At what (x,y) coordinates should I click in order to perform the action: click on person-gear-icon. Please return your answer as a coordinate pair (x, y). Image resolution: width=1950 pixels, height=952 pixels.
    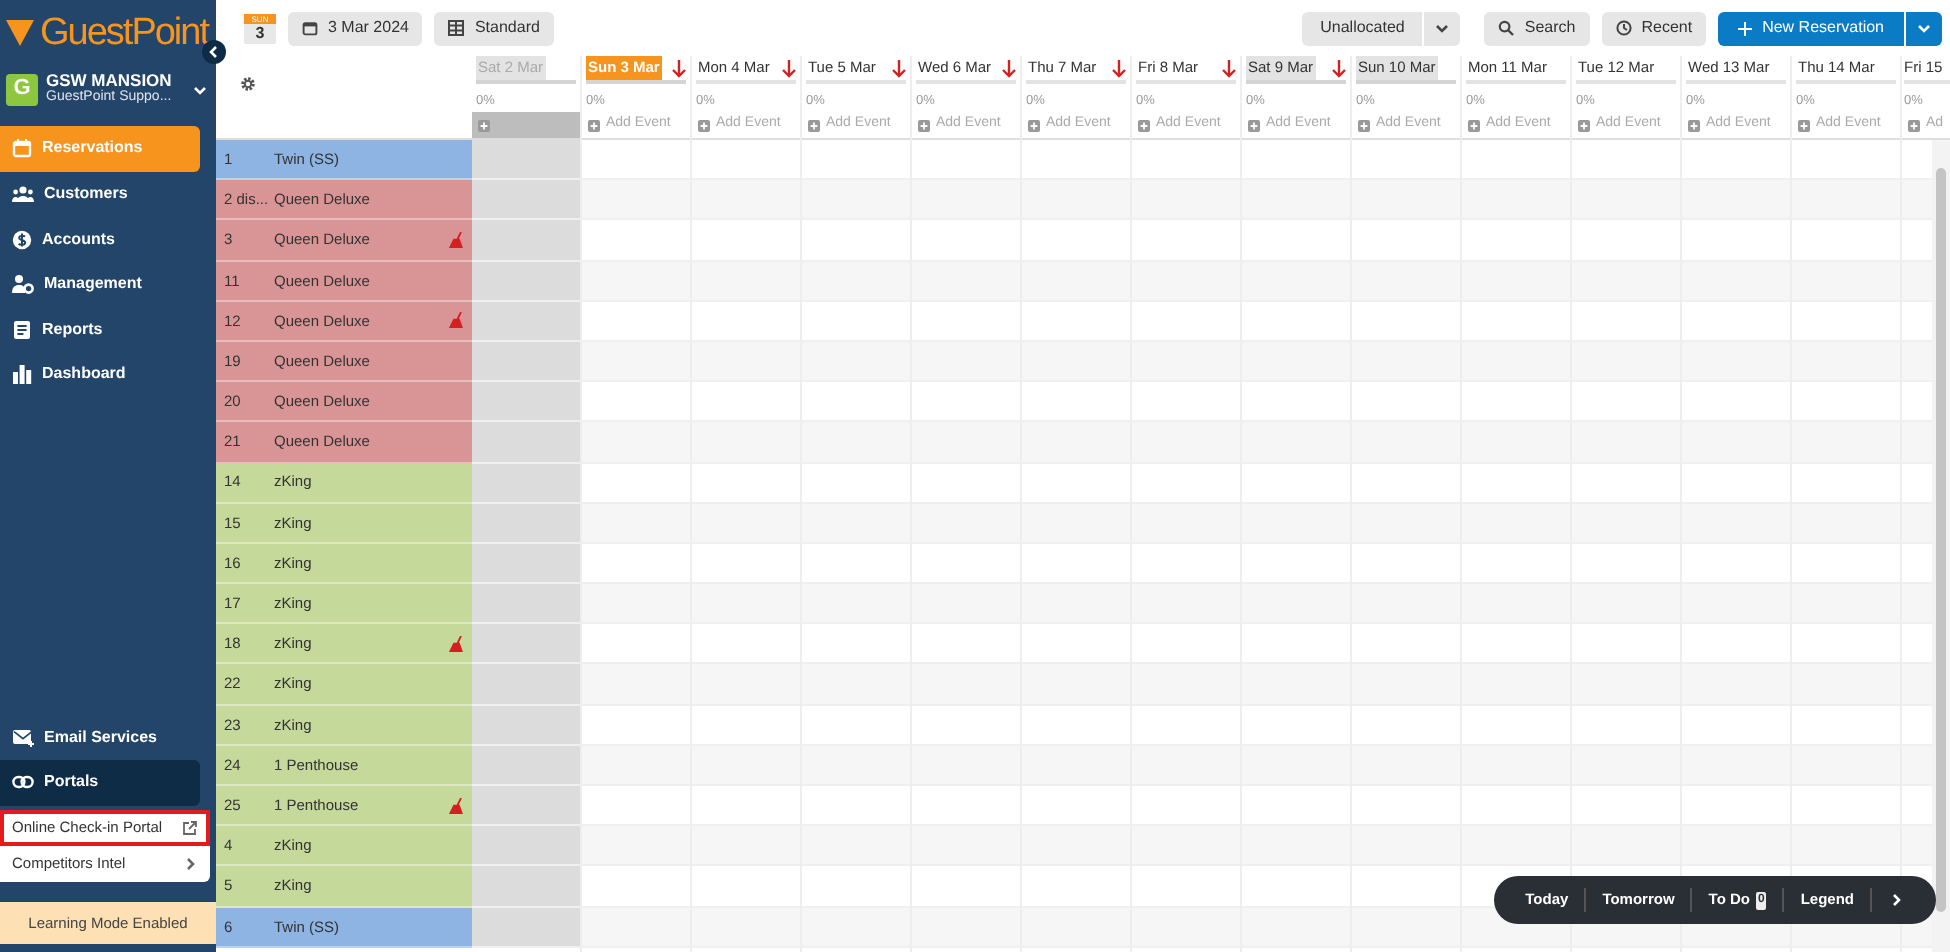
    Looking at the image, I should click on (23, 284).